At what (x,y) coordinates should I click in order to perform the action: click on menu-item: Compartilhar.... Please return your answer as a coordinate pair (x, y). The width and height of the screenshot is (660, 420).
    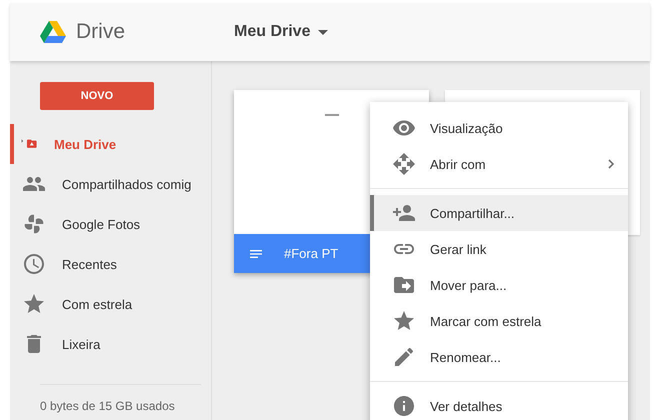
    Looking at the image, I should click on (499, 213).